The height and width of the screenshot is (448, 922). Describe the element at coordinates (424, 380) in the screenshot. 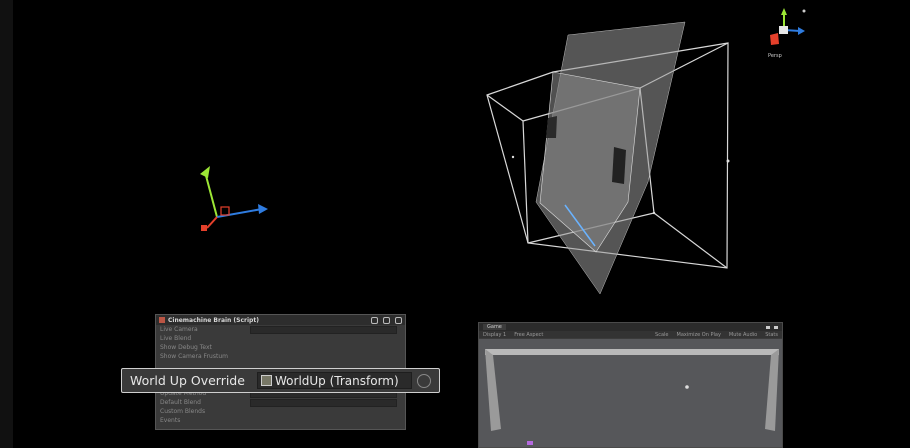

I see `object-picker-icon` at that location.